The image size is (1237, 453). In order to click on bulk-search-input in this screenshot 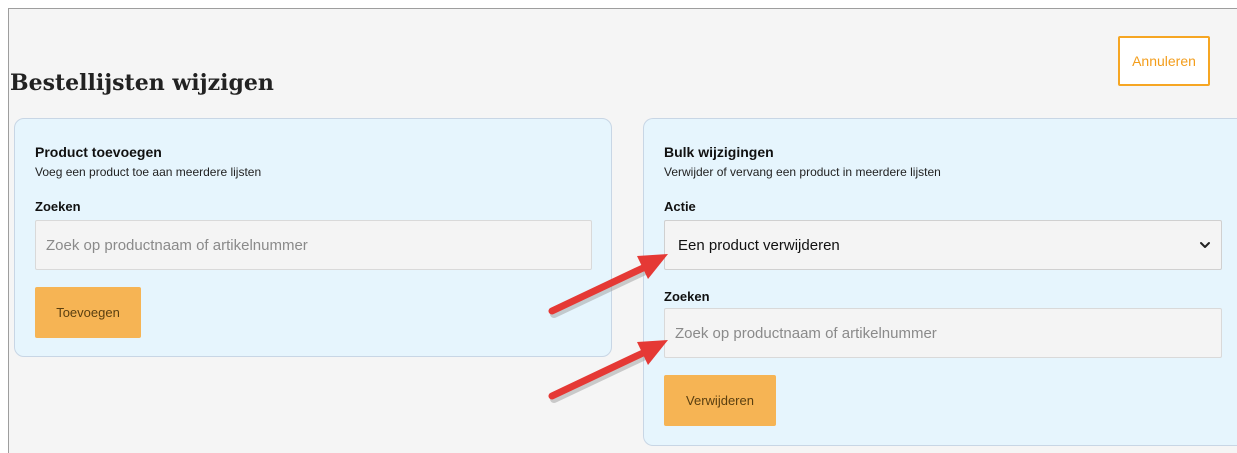, I will do `click(943, 333)`.